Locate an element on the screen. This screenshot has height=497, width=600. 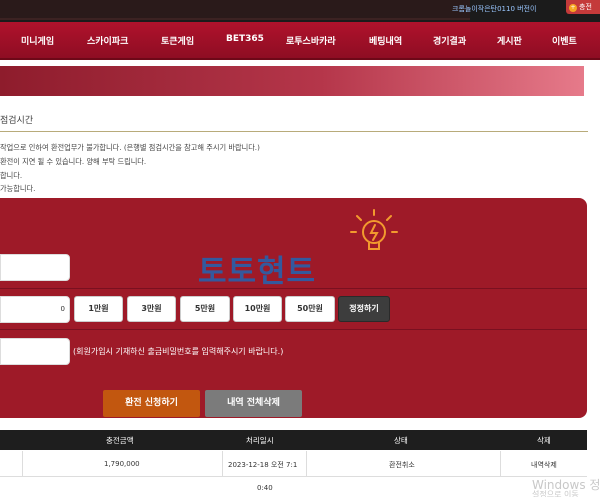
amount-500k-button: 50만원 is located at coordinates (310, 309).